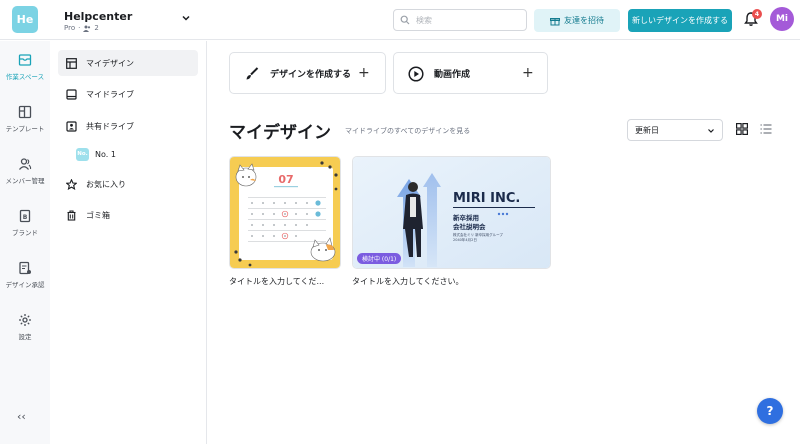 The width and height of the screenshot is (800, 444). What do you see at coordinates (452, 75) in the screenshot?
I see `create-video-label: 動画作成` at bounding box center [452, 75].